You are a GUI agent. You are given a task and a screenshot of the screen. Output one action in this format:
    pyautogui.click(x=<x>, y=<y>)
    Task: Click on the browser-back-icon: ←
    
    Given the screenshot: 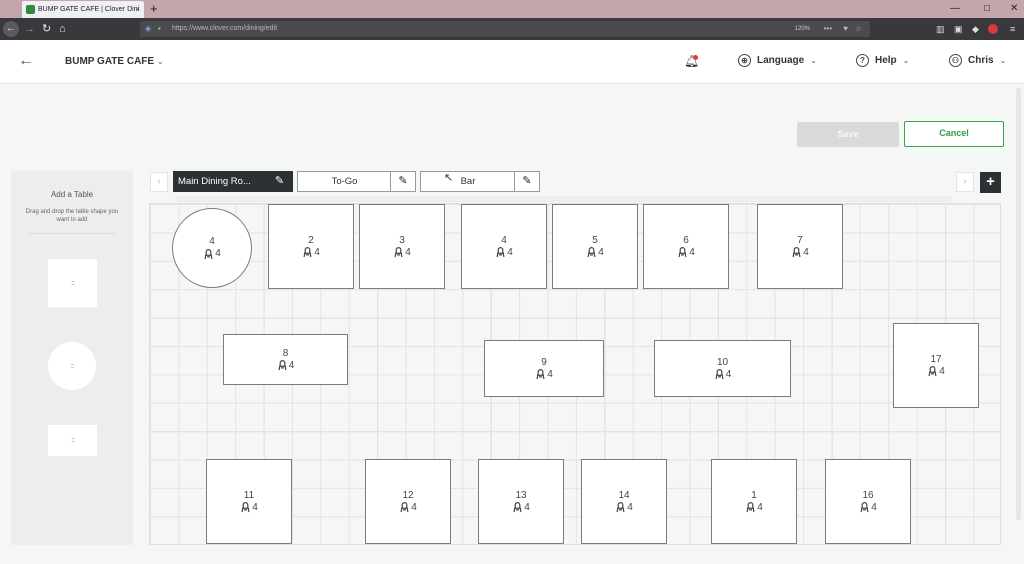 What is the action you would take?
    pyautogui.click(x=11, y=29)
    